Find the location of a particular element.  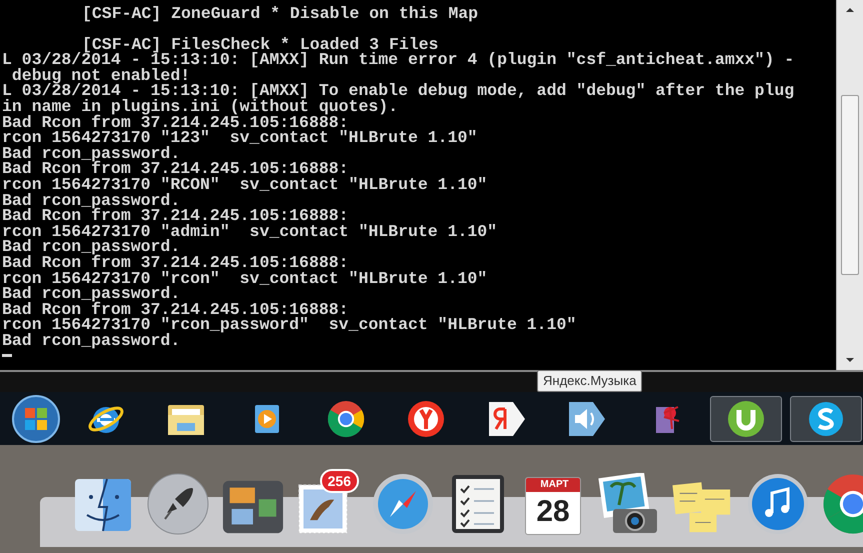

checklist-icon is located at coordinates (478, 504).